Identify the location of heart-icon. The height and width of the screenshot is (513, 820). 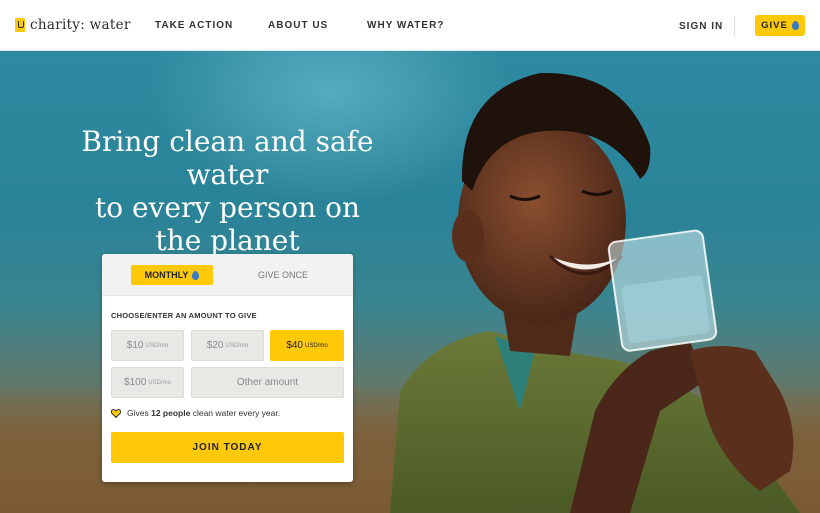
(116, 413).